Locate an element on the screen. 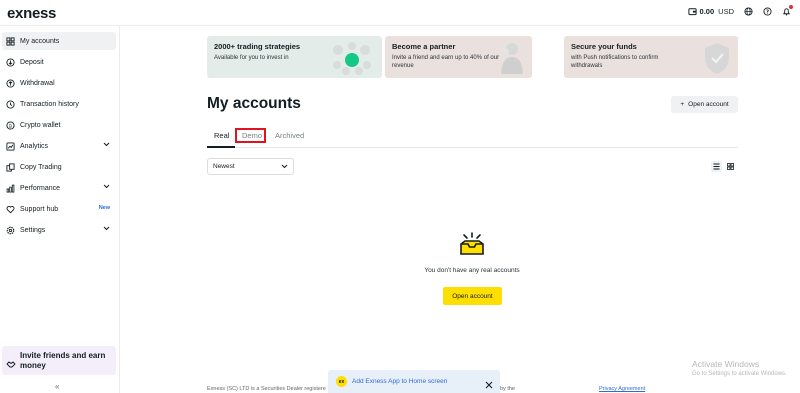 The image size is (800, 393). invite-label: Invite friends and earn money is located at coordinates (63, 360).